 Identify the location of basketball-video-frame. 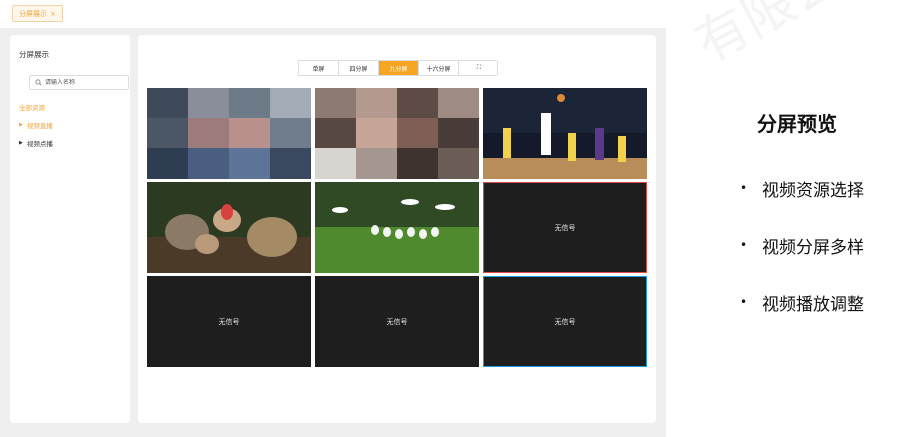
(565, 133).